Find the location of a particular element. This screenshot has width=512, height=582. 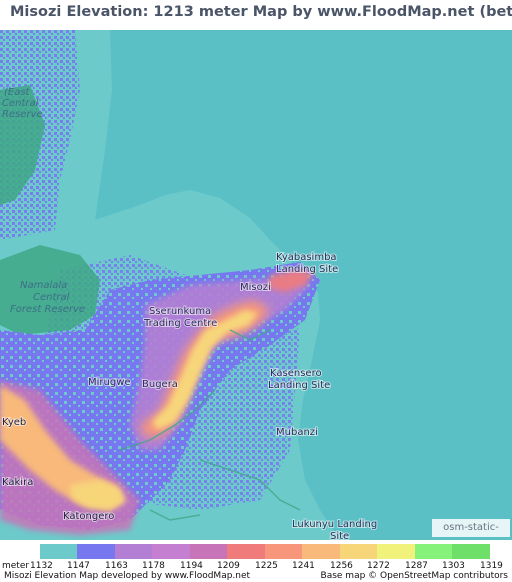

label-bugera: Bugera is located at coordinates (160, 384).